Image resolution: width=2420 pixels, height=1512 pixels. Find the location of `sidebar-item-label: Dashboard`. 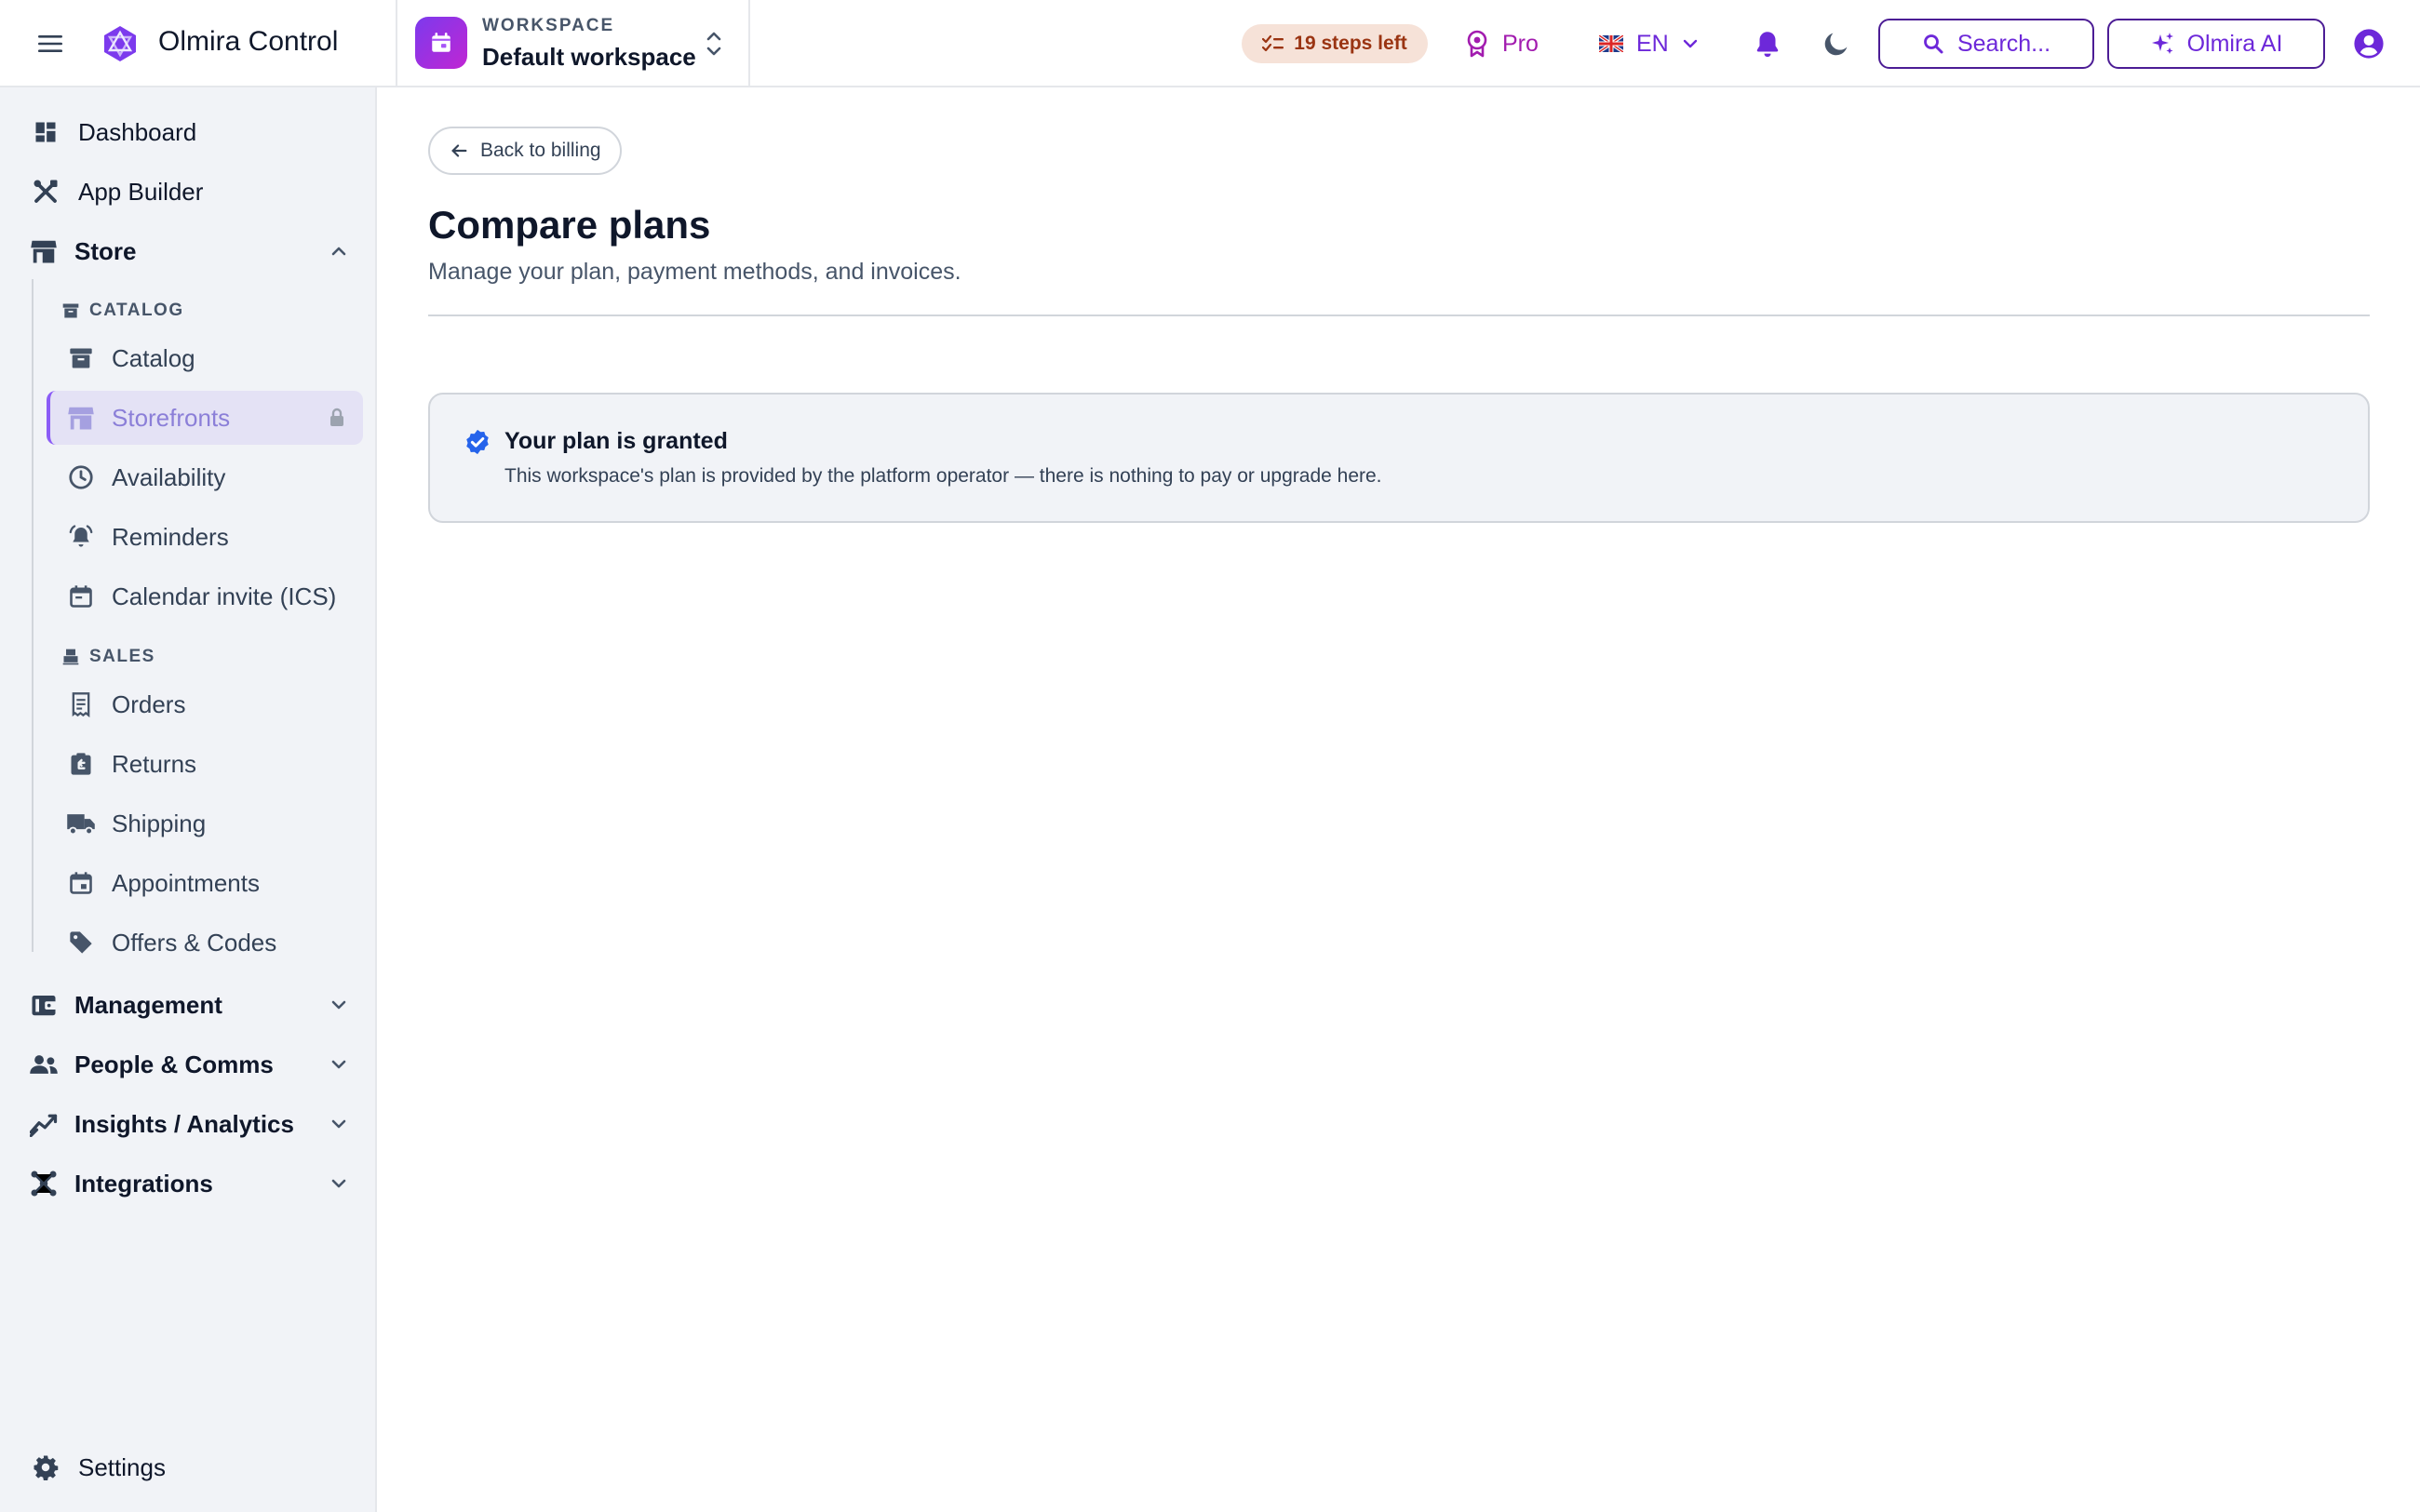

sidebar-item-label: Dashboard is located at coordinates (137, 131).